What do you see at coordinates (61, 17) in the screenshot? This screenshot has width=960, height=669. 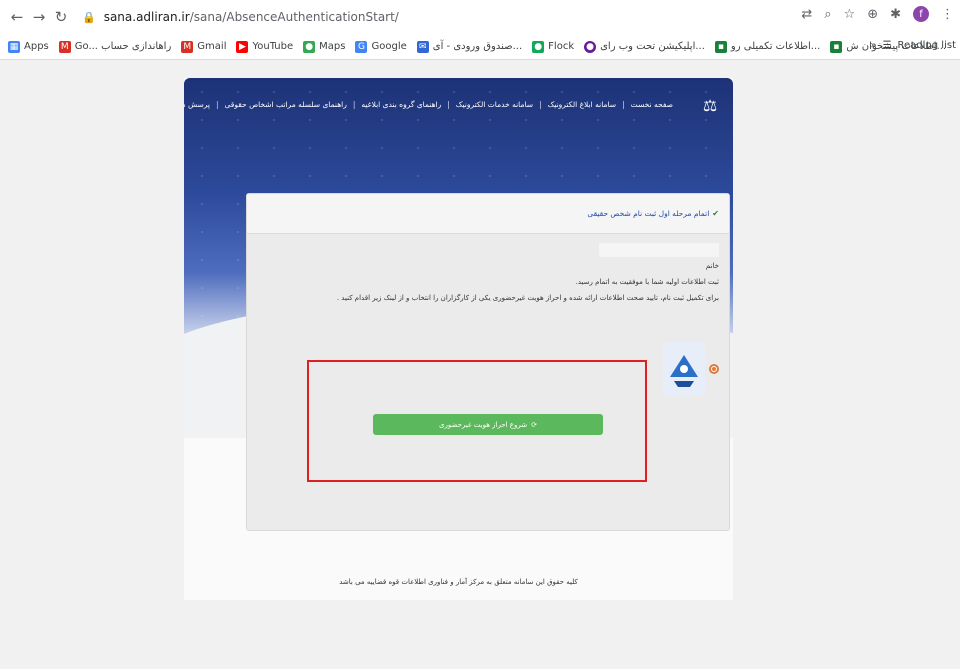 I see `reload-icon: ↻` at bounding box center [61, 17].